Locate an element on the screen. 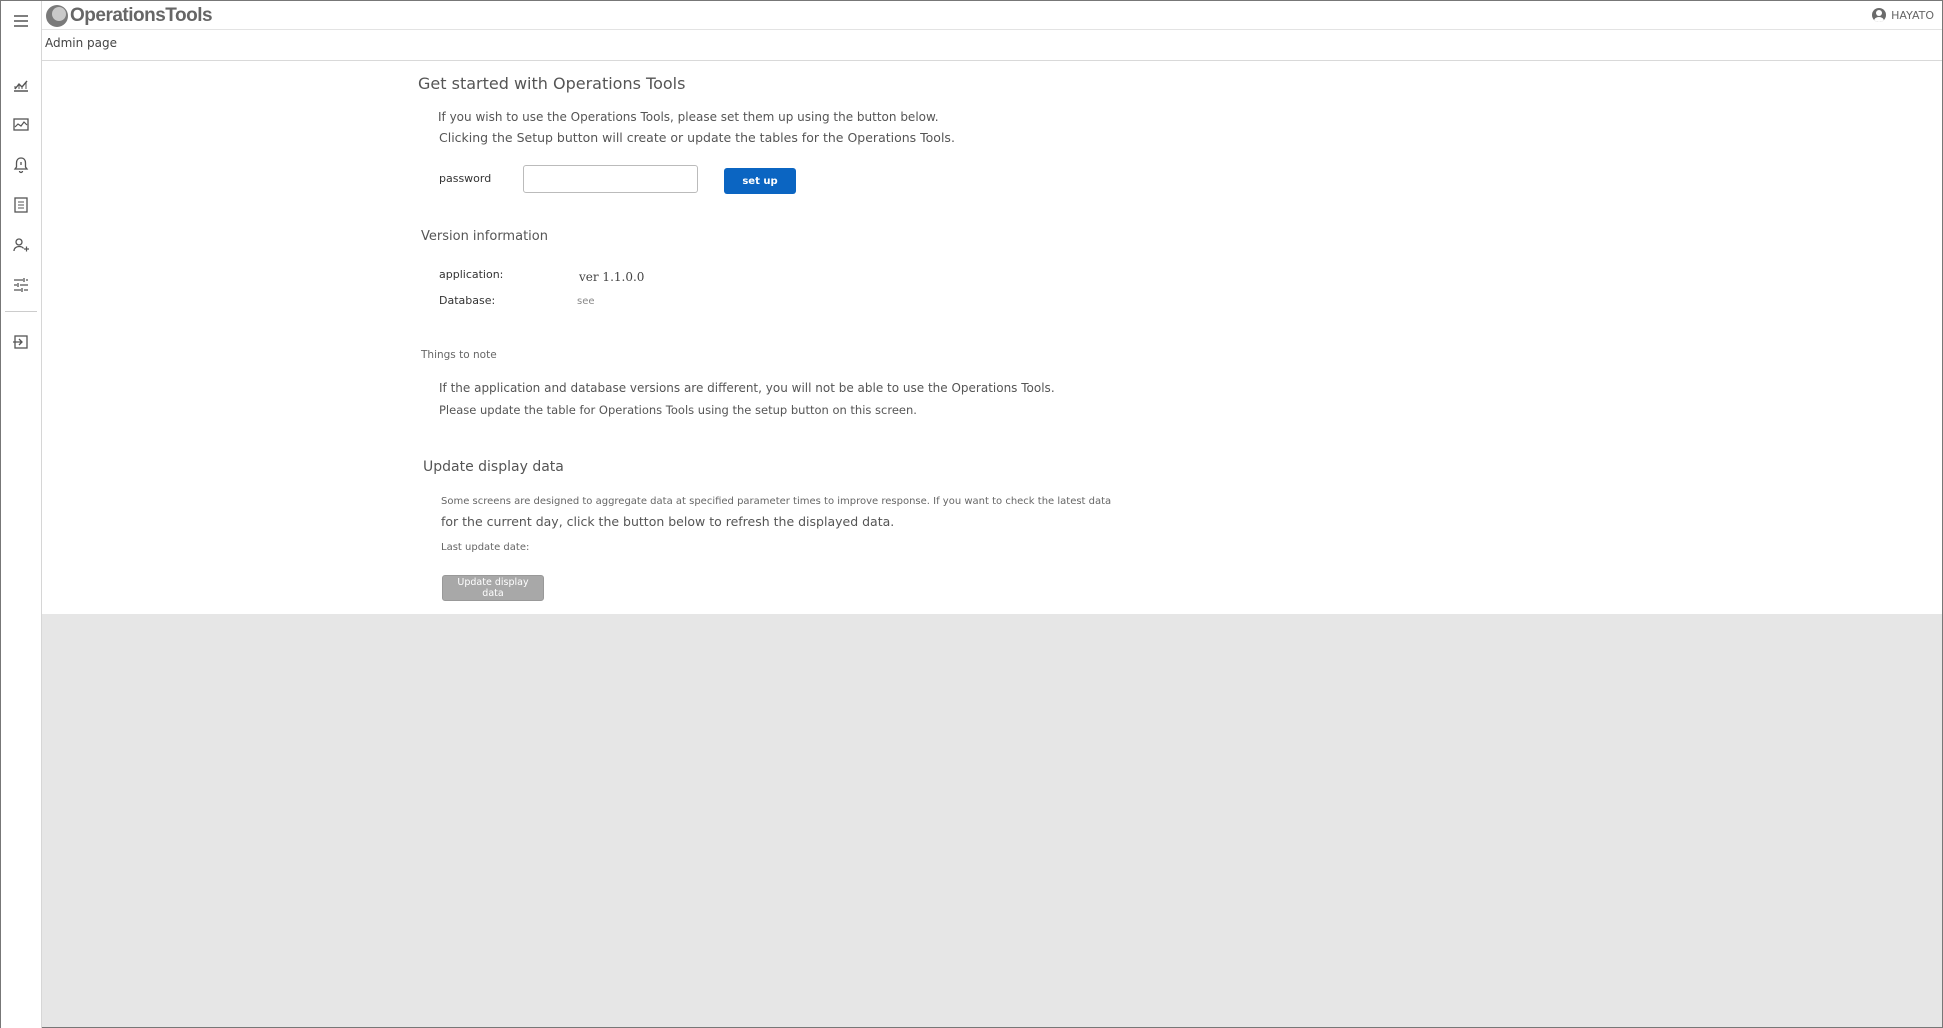 This screenshot has height=1028, width=1943. application-label: application: is located at coordinates (471, 274).